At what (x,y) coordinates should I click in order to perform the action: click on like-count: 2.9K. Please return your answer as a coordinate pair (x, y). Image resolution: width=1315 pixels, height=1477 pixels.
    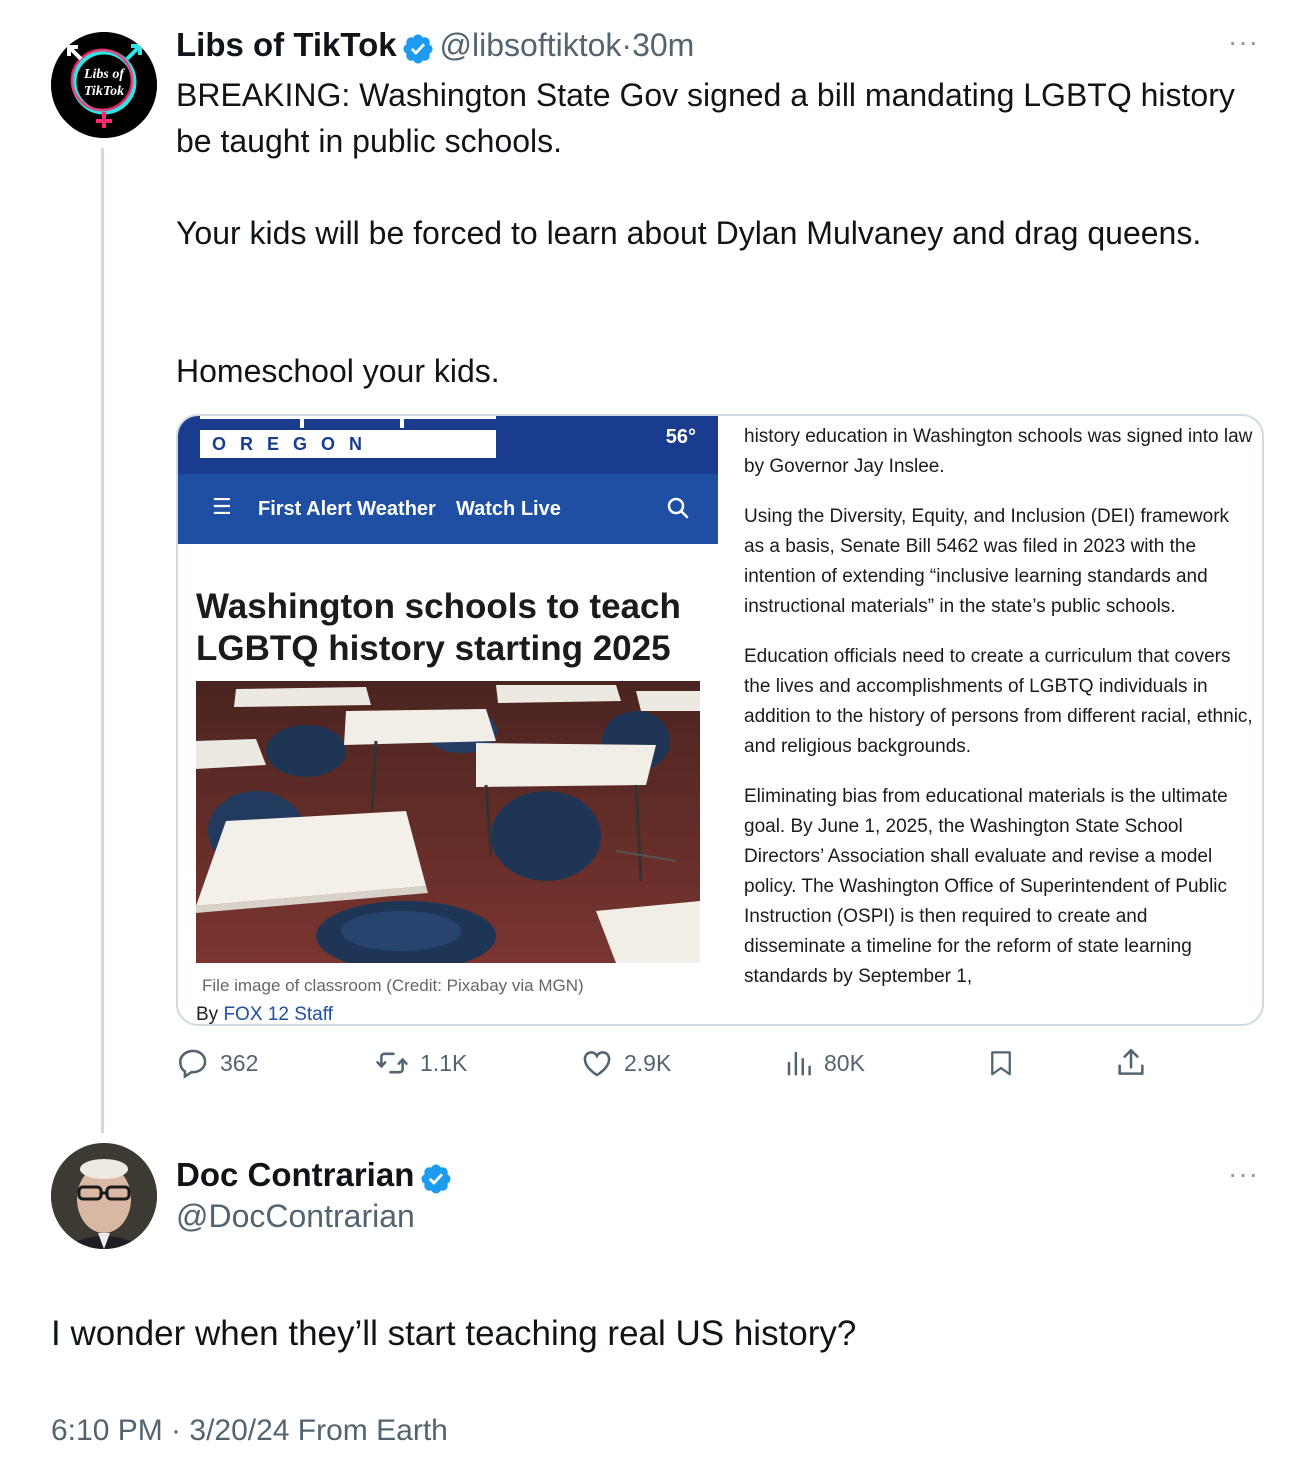
    Looking at the image, I should click on (648, 1062).